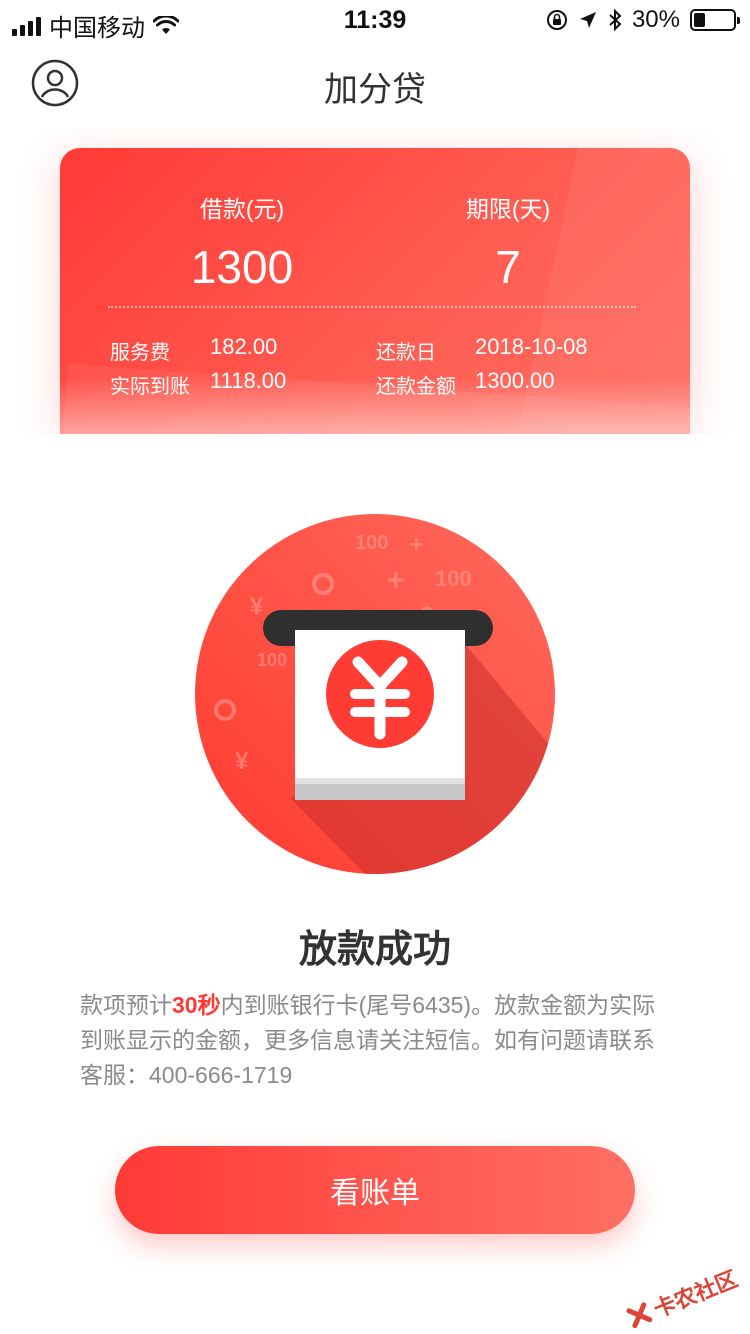 The height and width of the screenshot is (1334, 750). Describe the element at coordinates (715, 20) in the screenshot. I see `battery-icon` at that location.